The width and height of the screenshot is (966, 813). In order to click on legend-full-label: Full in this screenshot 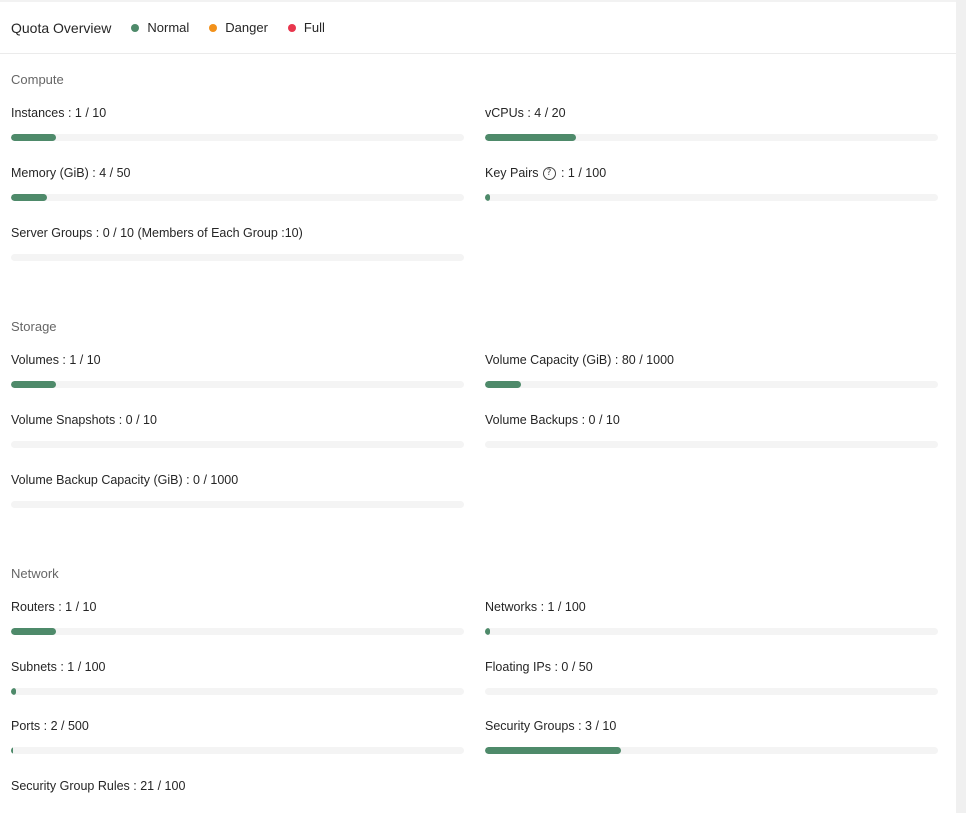, I will do `click(314, 27)`.